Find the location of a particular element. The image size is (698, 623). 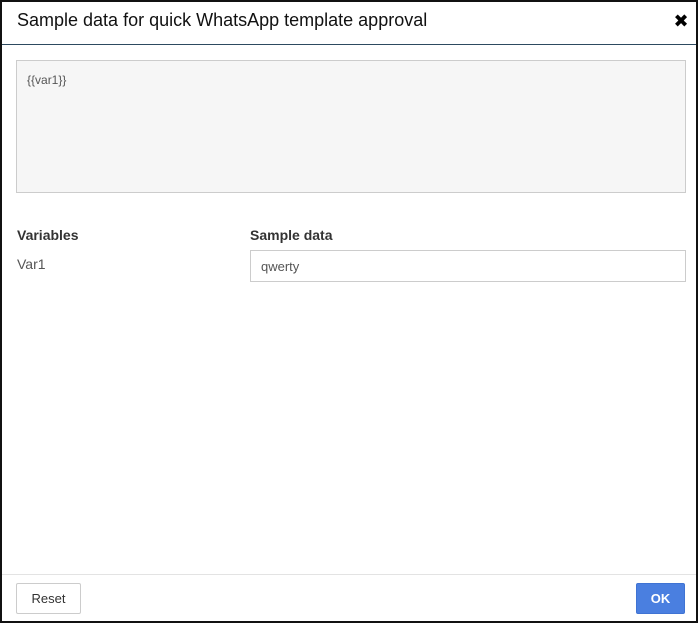

reset-button: Reset is located at coordinates (48, 598).